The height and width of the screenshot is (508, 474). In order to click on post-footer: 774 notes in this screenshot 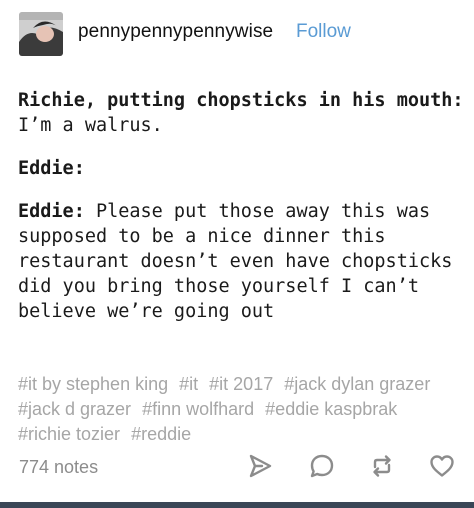, I will do `click(237, 468)`.